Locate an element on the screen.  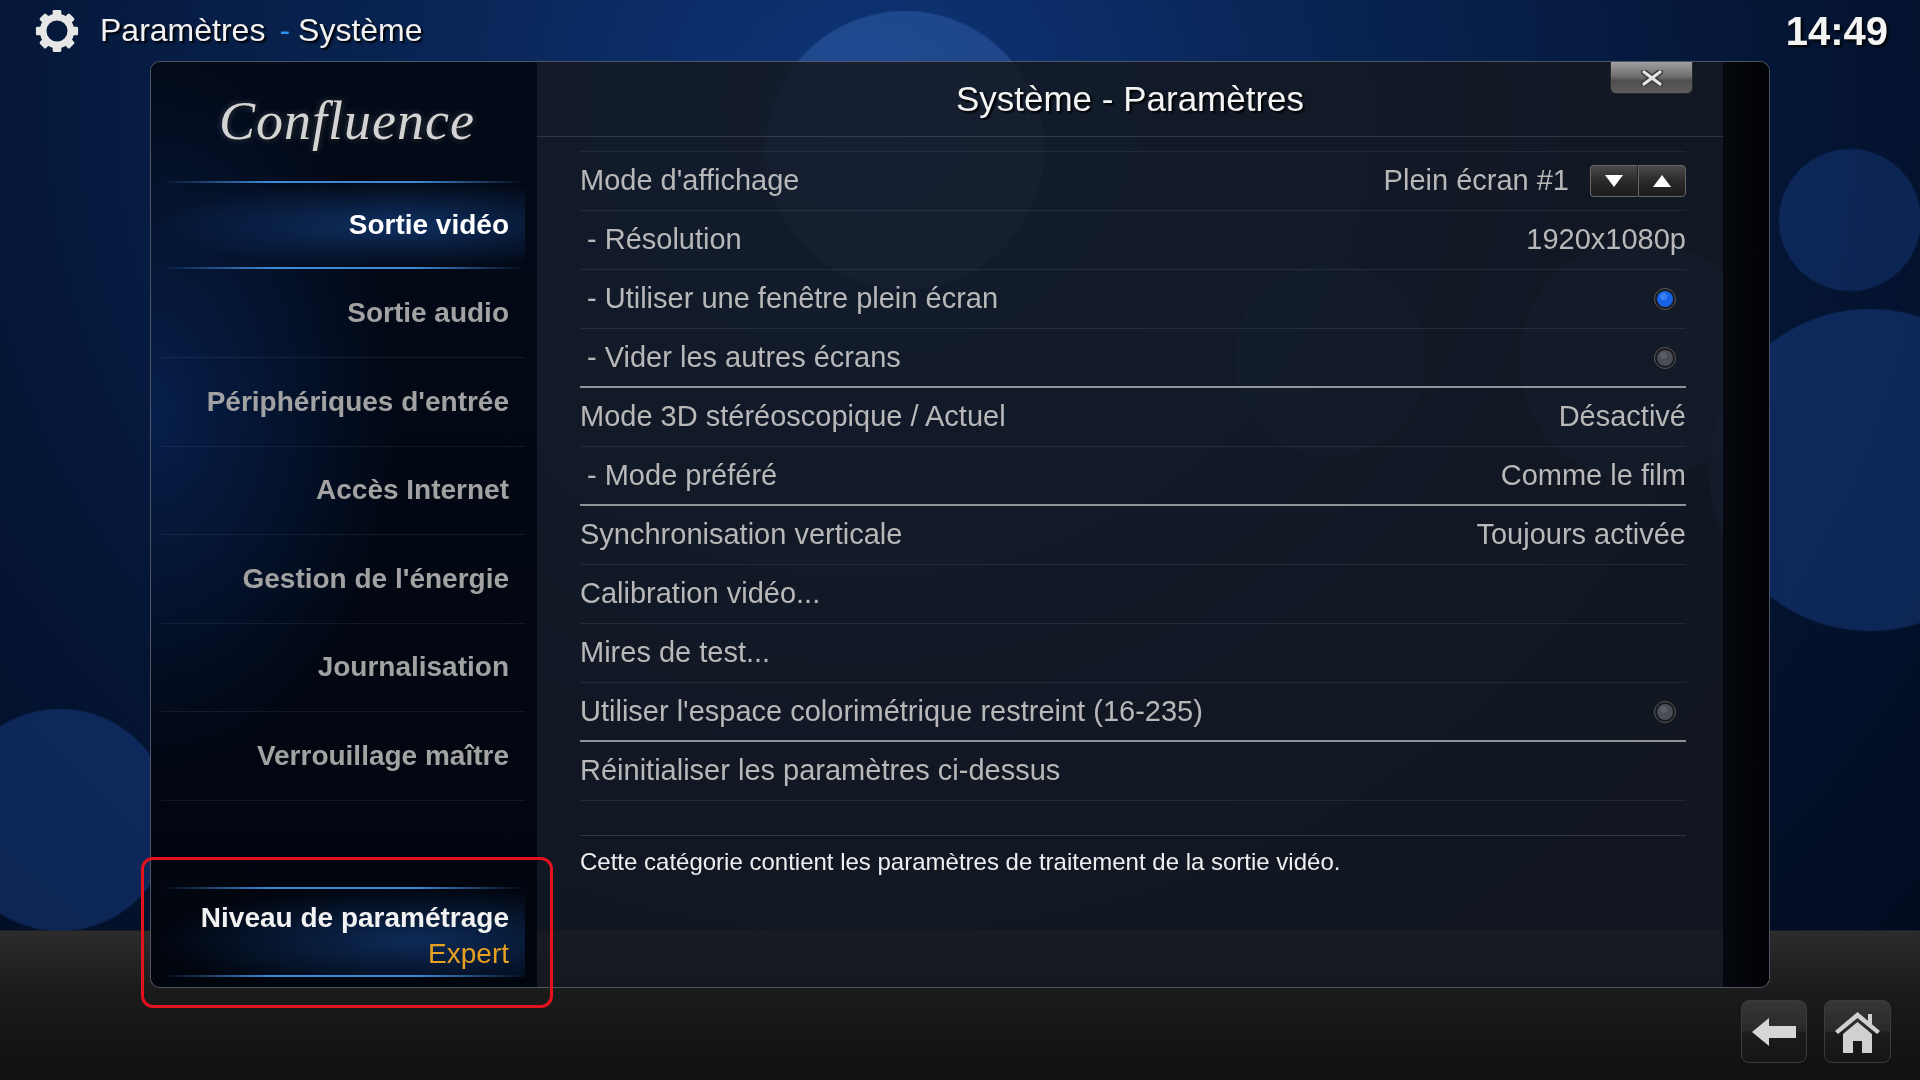
setting-label: Mode 3D stéréoscopique / Actuel is located at coordinates (793, 417).